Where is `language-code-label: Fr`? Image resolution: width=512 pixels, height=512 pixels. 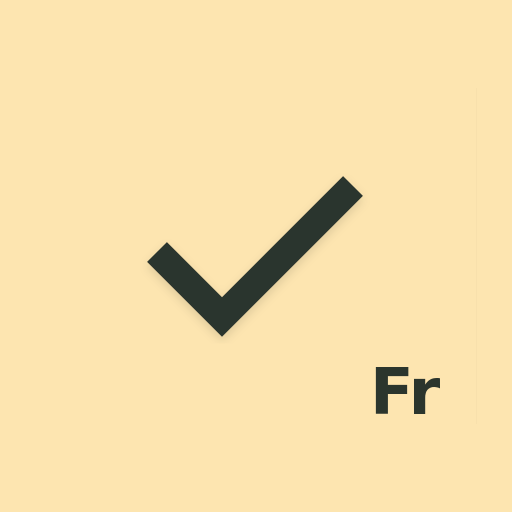
language-code-label: Fr is located at coordinates (405, 393).